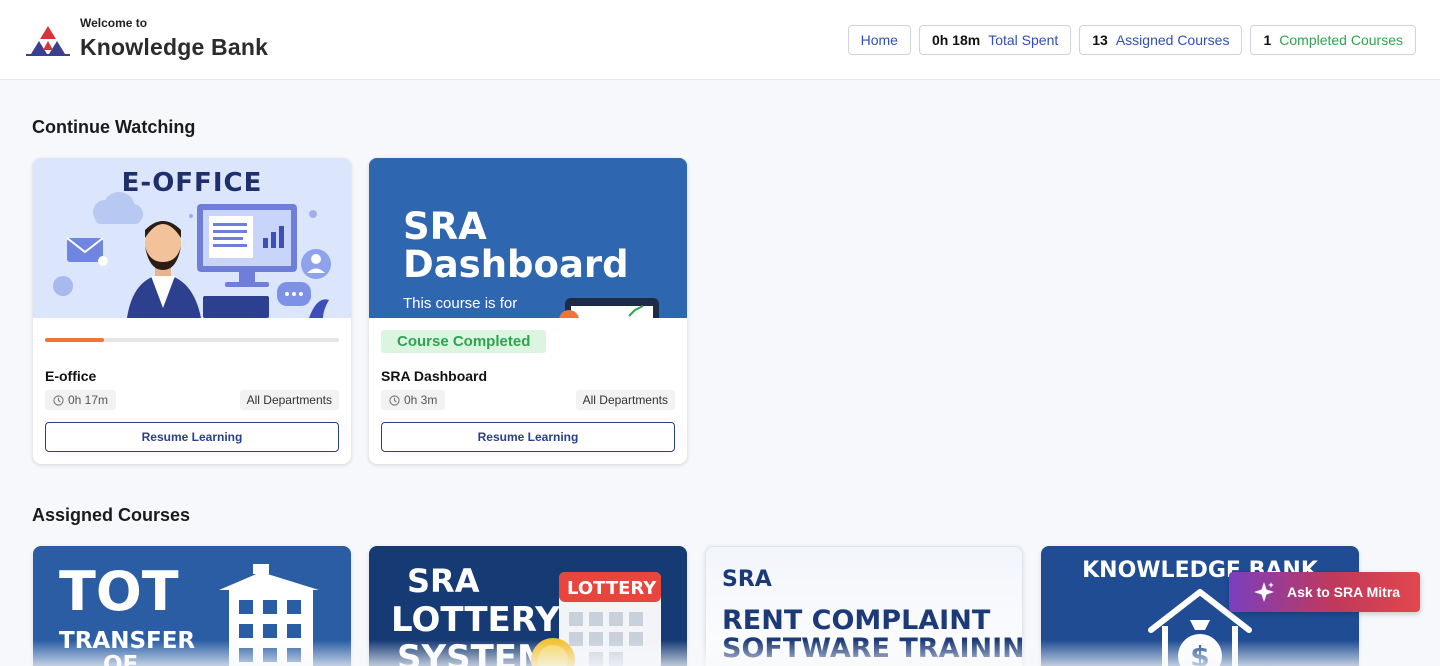 This screenshot has width=1440, height=666. What do you see at coordinates (48, 41) in the screenshot?
I see `triangle-logo-icon` at bounding box center [48, 41].